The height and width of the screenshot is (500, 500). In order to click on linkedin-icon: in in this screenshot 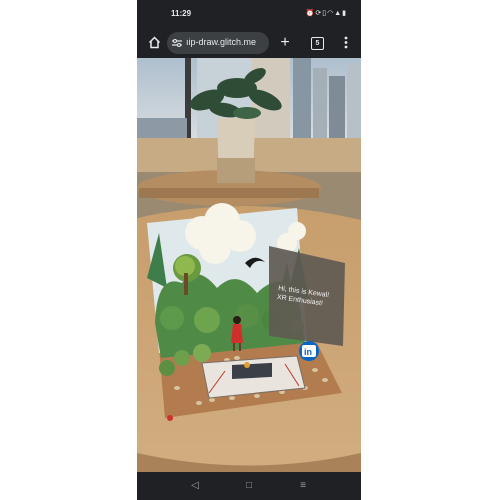, I will do `click(308, 352)`.